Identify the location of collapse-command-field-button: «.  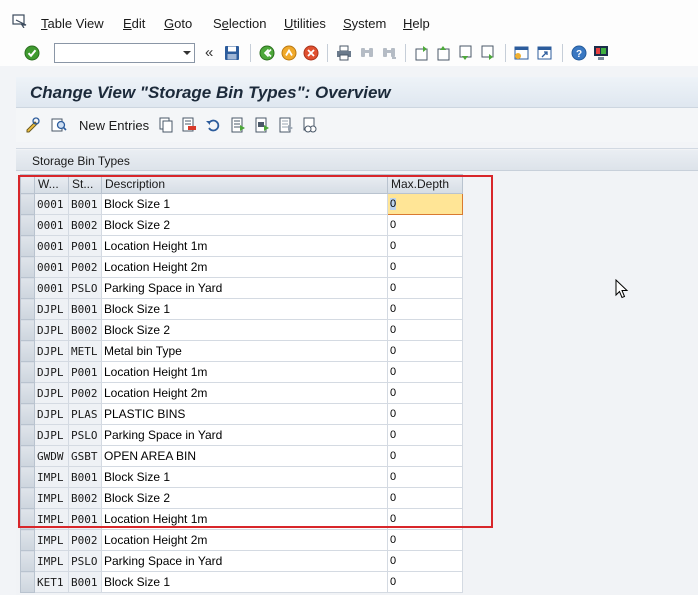
(209, 52).